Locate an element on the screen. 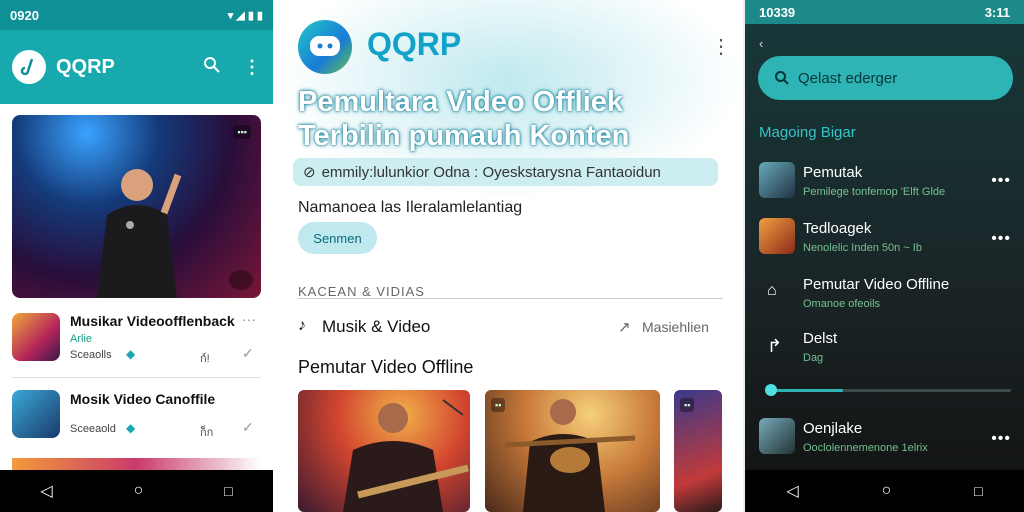 This screenshot has height=512, width=1024. search-bar: Qelast ederger is located at coordinates (885, 78).